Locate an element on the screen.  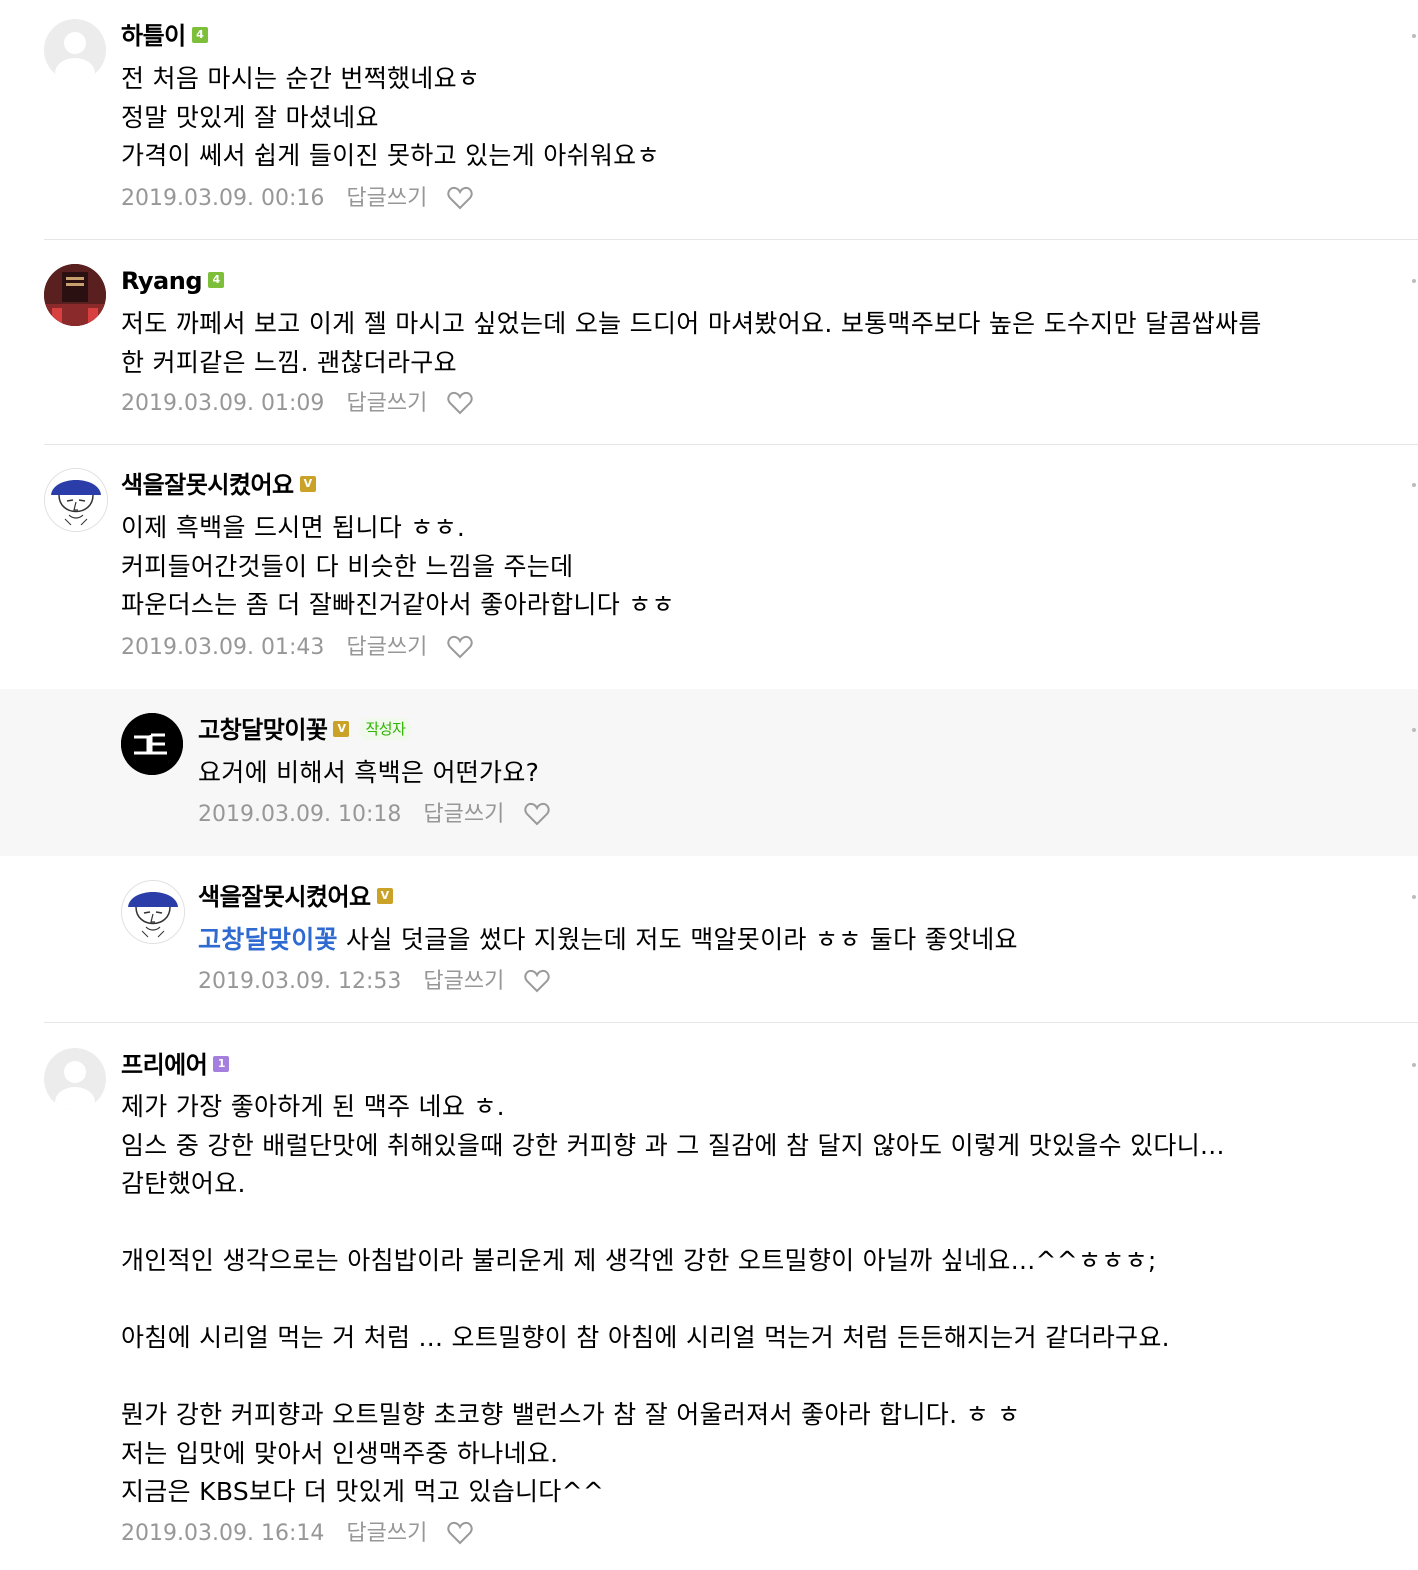
comment-date: 2019.03.09. 00:16 is located at coordinates (223, 198).